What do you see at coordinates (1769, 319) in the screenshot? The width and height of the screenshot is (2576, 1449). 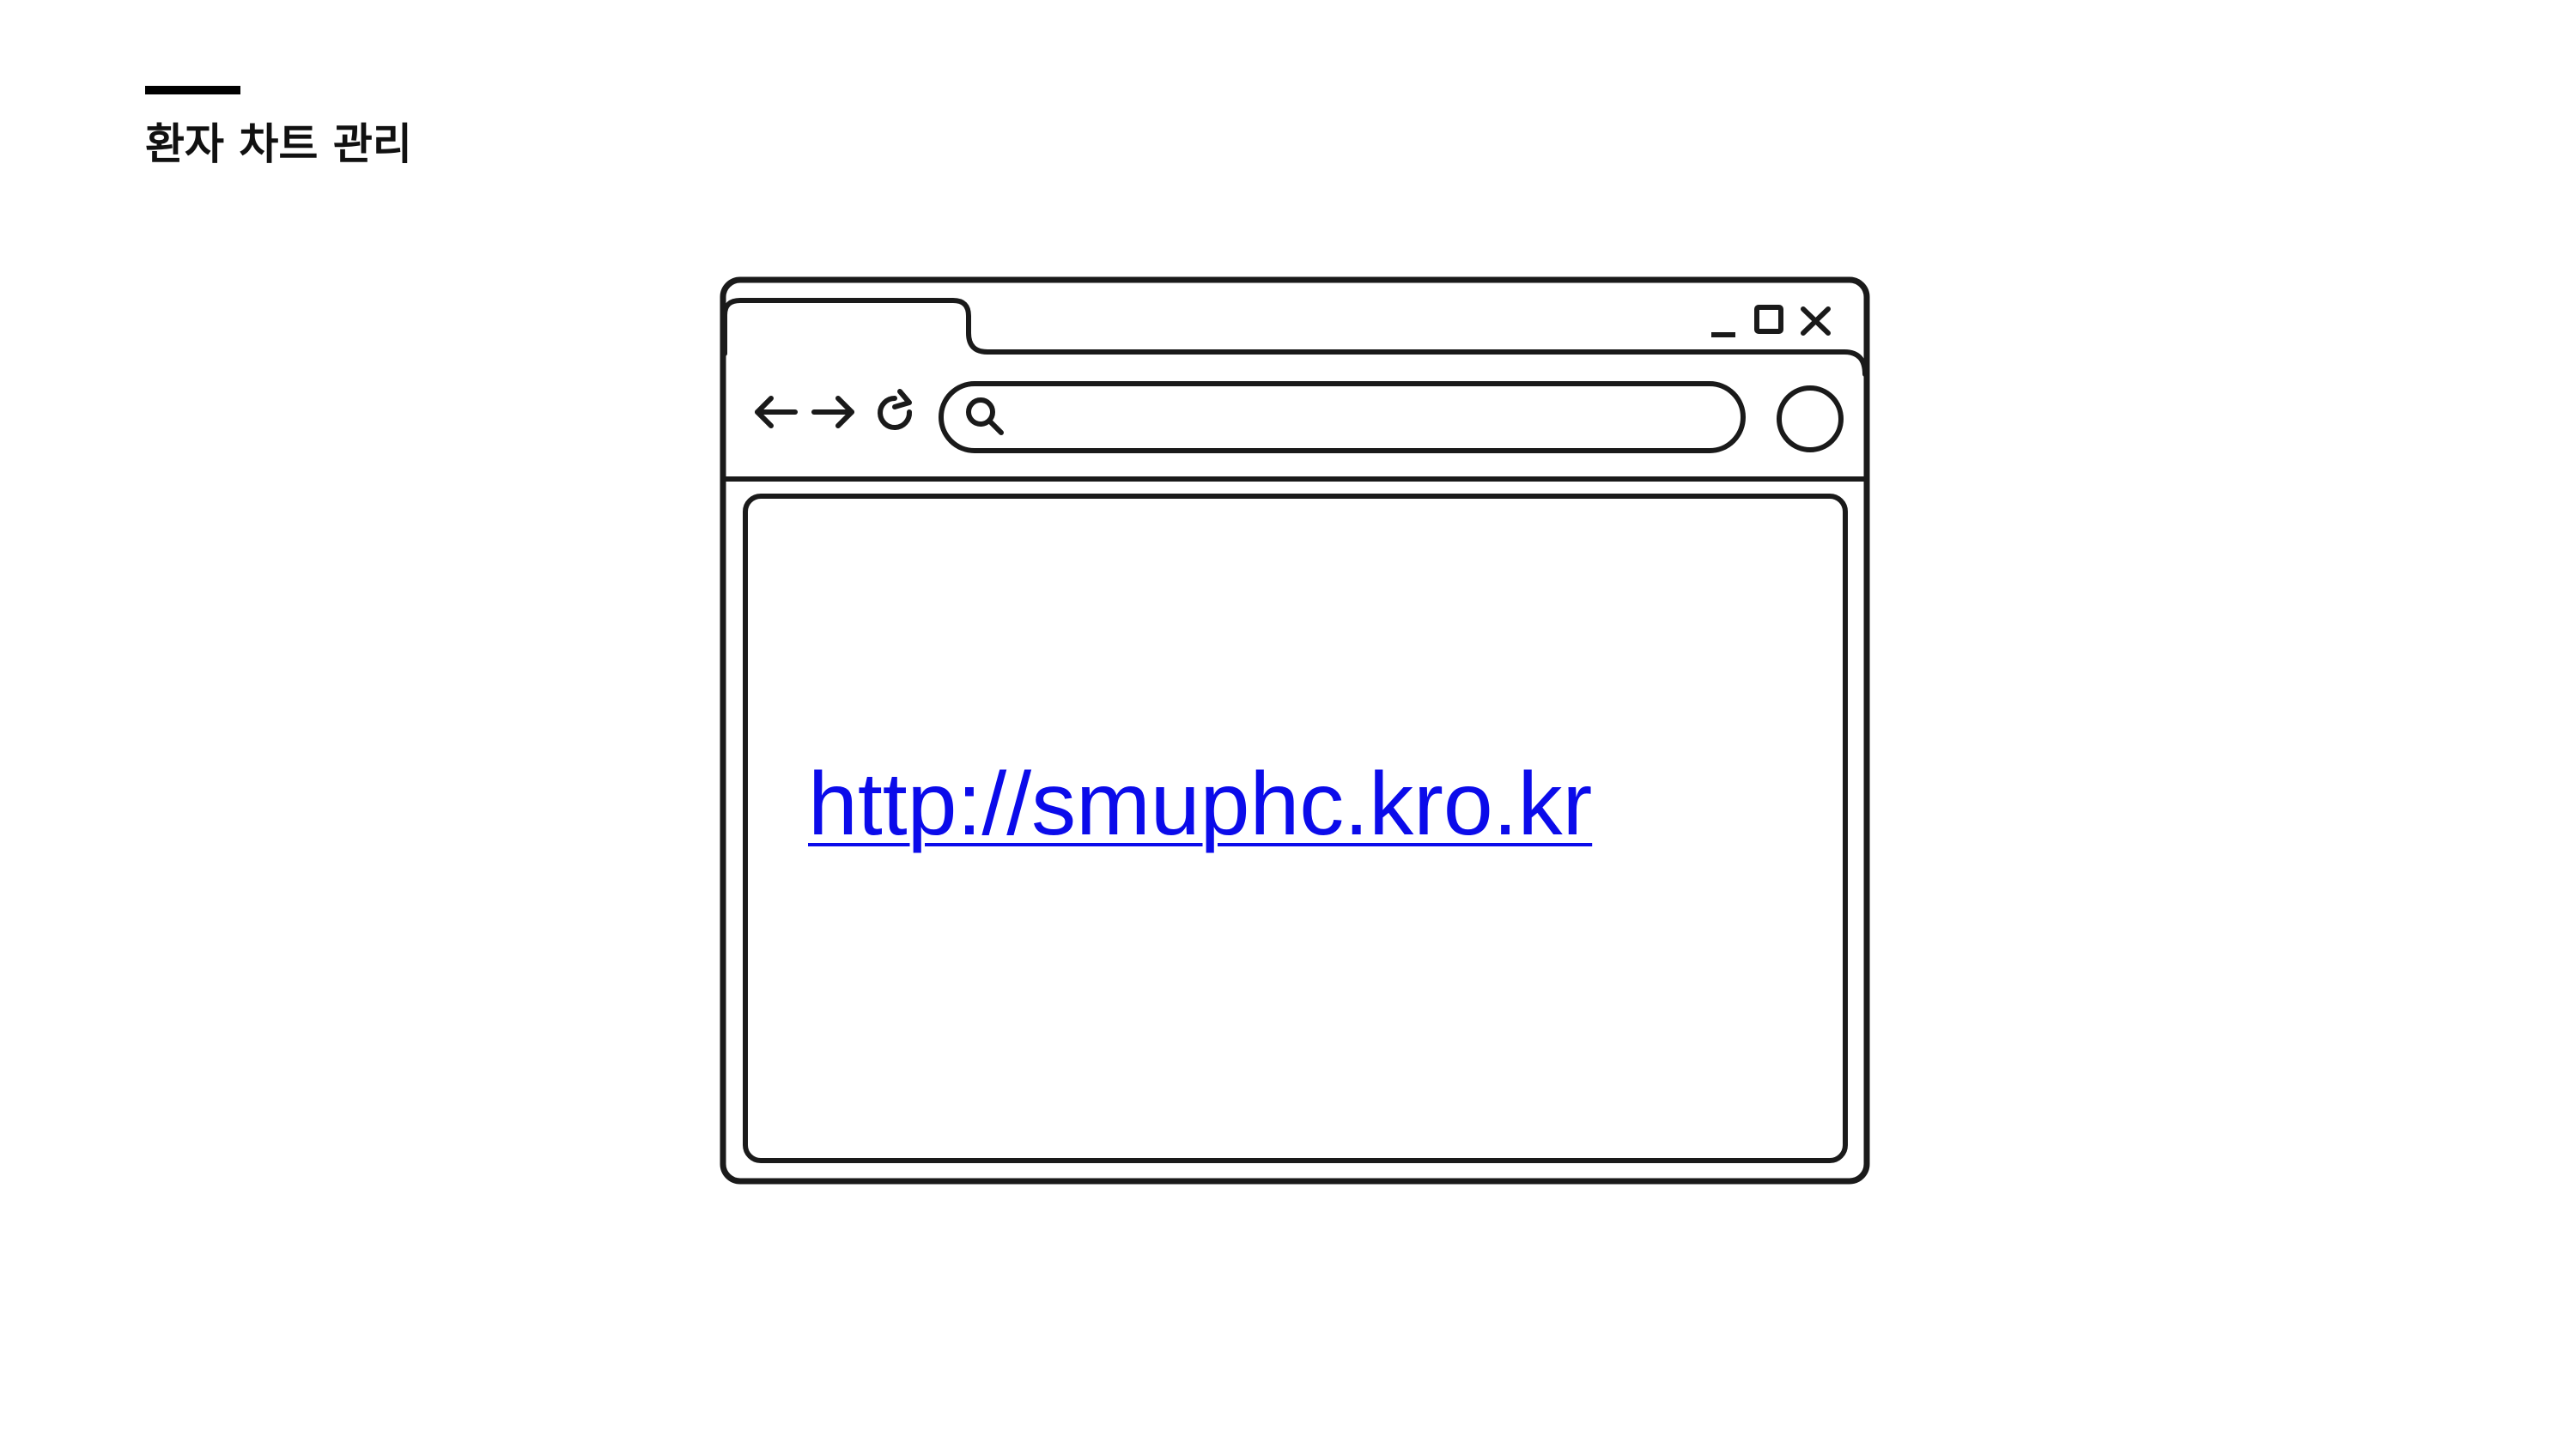 I see `maximize-icon` at bounding box center [1769, 319].